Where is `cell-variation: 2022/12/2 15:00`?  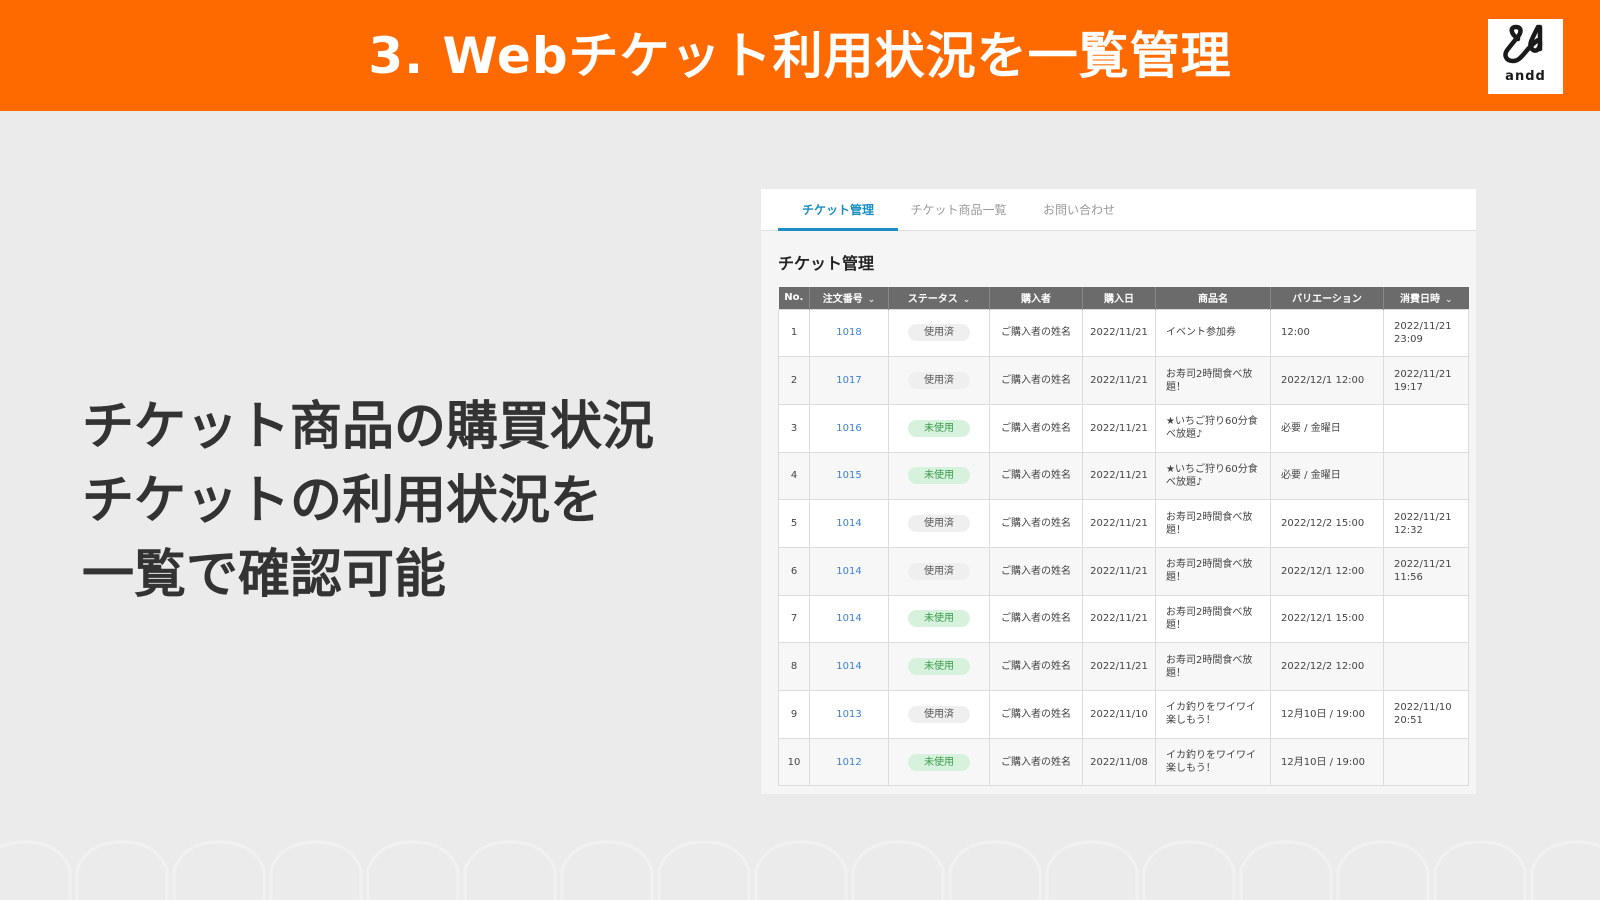 cell-variation: 2022/12/2 15:00 is located at coordinates (1327, 523).